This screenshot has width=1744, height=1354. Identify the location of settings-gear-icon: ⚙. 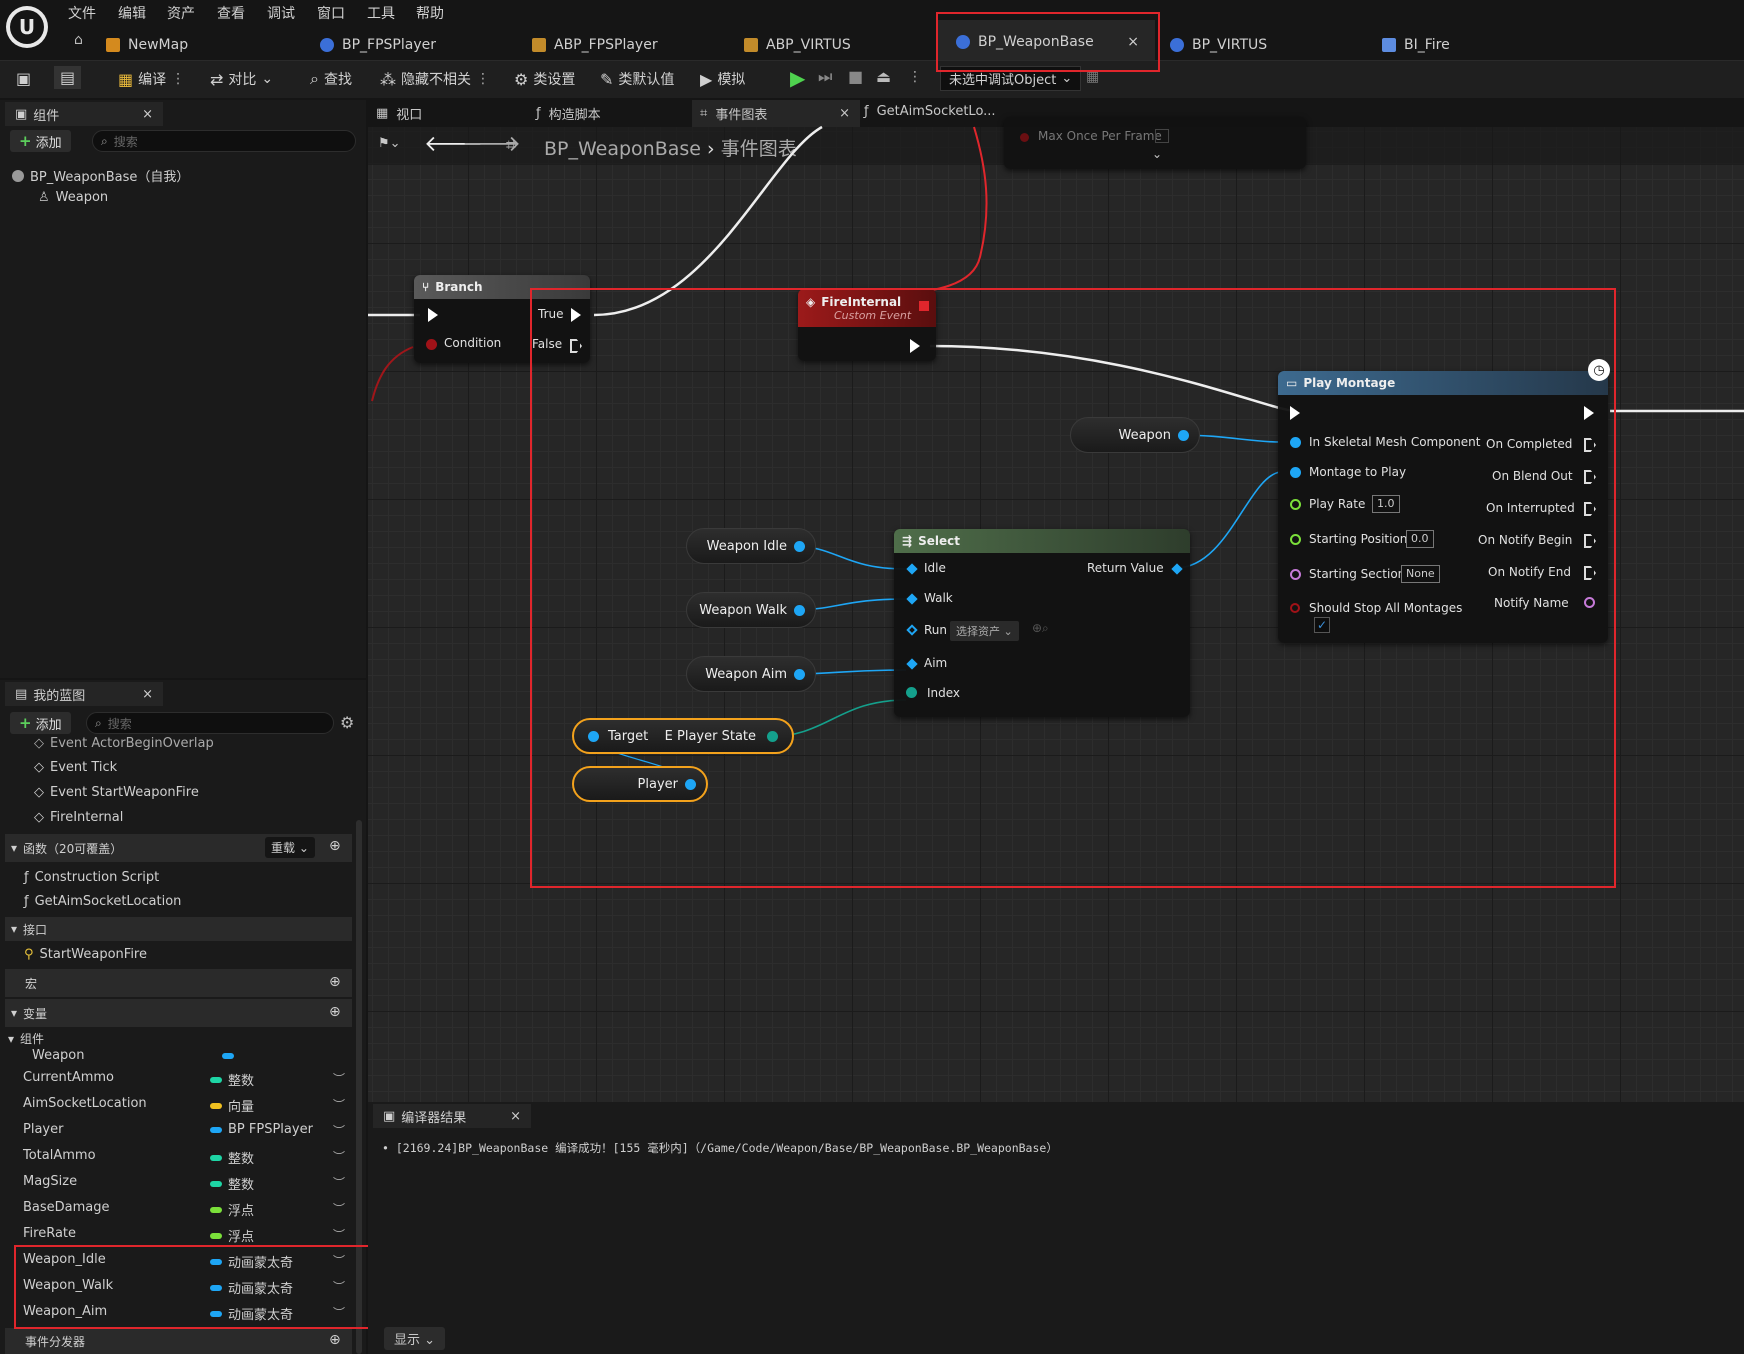
(347, 722).